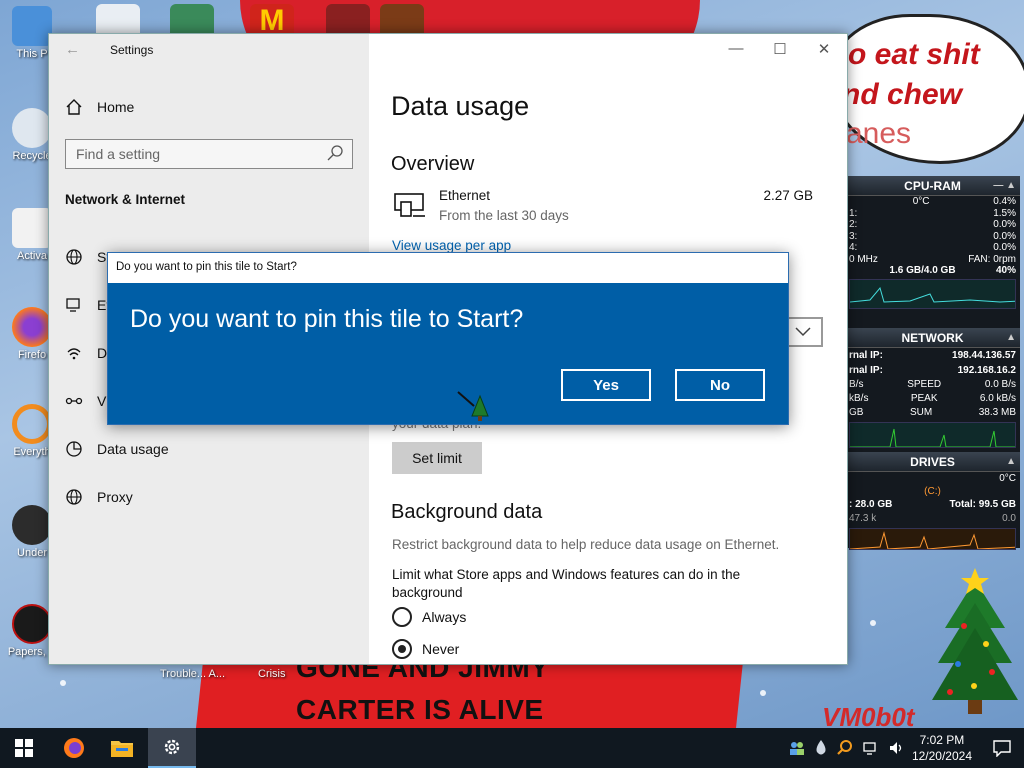 The width and height of the screenshot is (1024, 768). I want to click on undertale-icon, so click(32, 525).